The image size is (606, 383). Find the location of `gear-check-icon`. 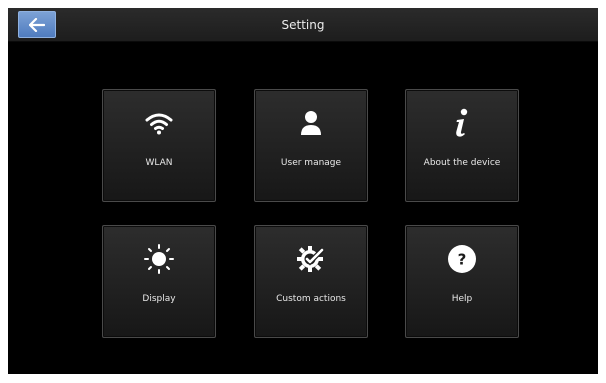

gear-check-icon is located at coordinates (311, 259).